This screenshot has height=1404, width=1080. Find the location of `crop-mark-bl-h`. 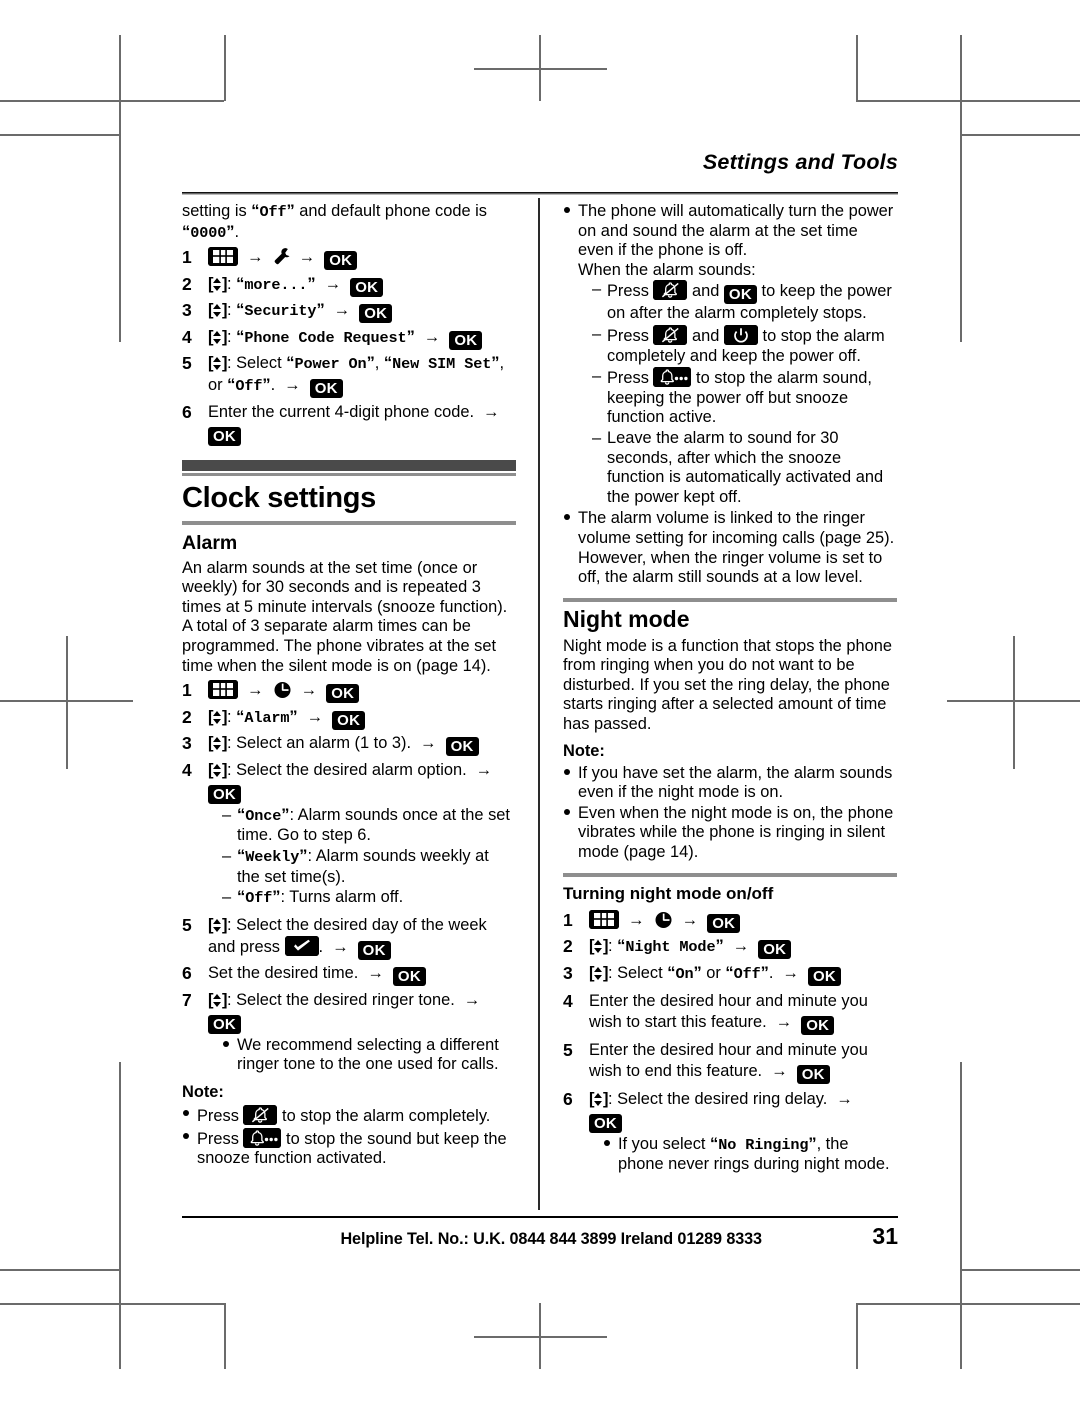

crop-mark-bl-h is located at coordinates (112, 1304).